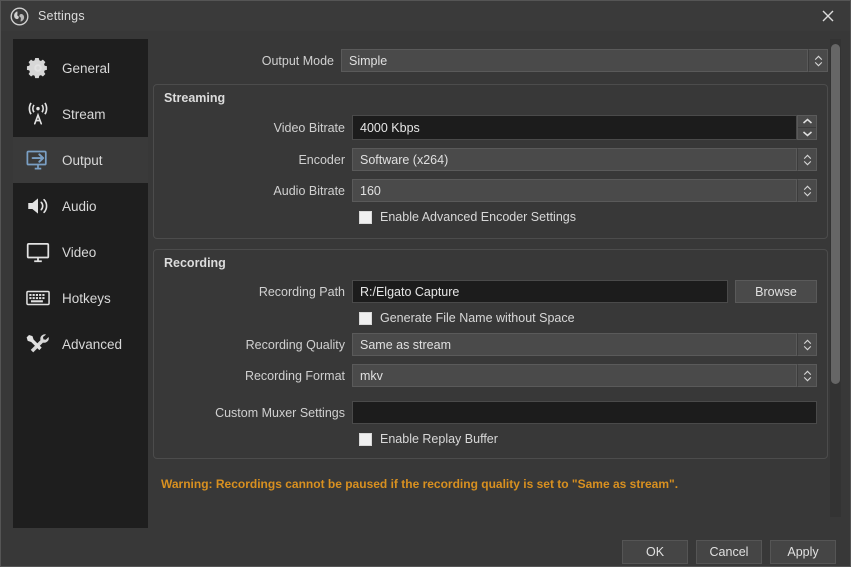 The image size is (851, 567). Describe the element at coordinates (584, 412) in the screenshot. I see `custom-muxer-input` at that location.